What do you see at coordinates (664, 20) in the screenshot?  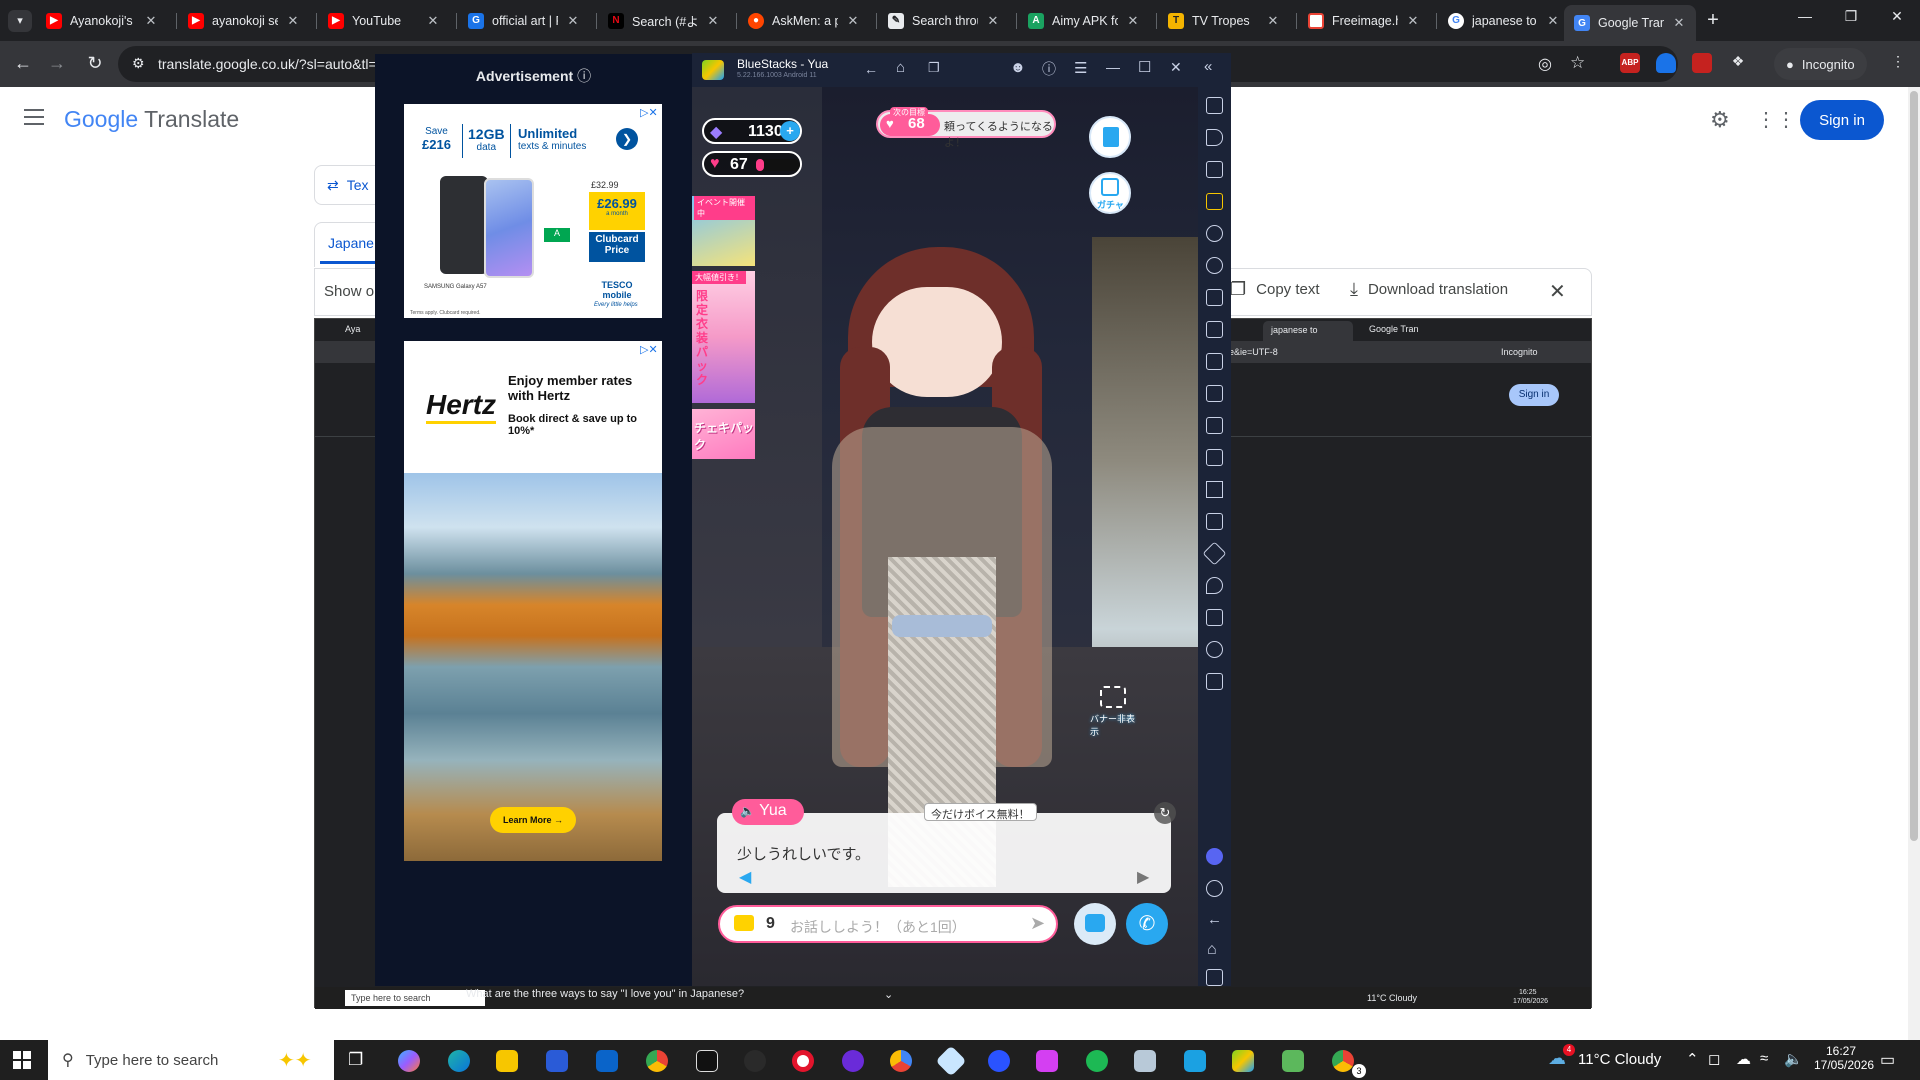 I see `tab-4: N Search (#よう ✕` at bounding box center [664, 20].